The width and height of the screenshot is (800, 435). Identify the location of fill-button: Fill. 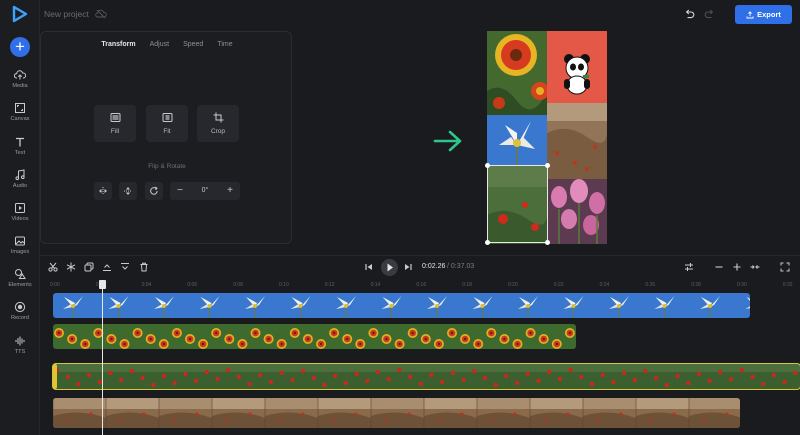
(115, 123).